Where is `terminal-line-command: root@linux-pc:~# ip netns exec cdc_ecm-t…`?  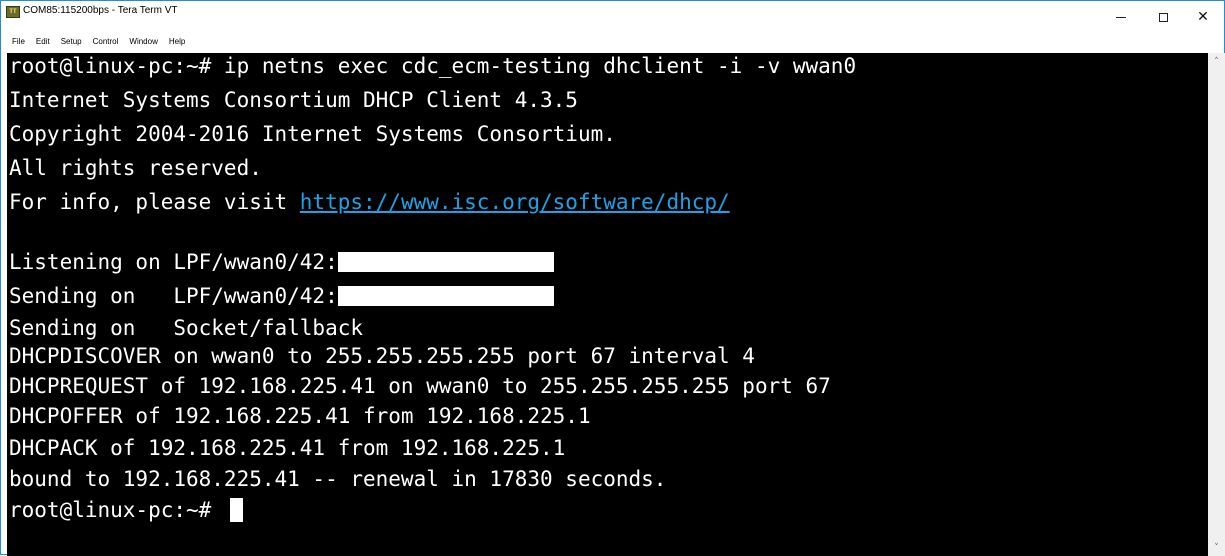
terminal-line-command: root@linux-pc:~# ip netns exec cdc_ecm-t… is located at coordinates (433, 66).